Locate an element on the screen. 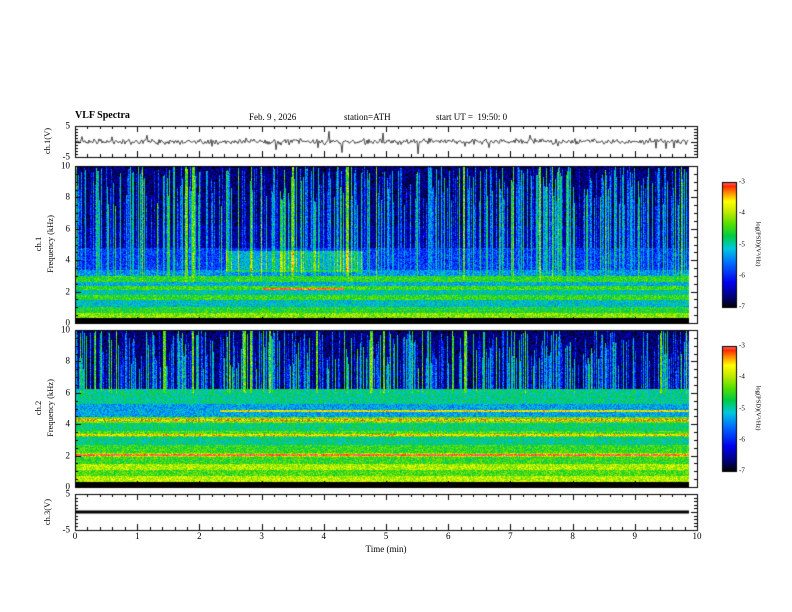 The image size is (792, 612). ch1-voltage-axis-label: ch.1(V) is located at coordinates (46, 141).